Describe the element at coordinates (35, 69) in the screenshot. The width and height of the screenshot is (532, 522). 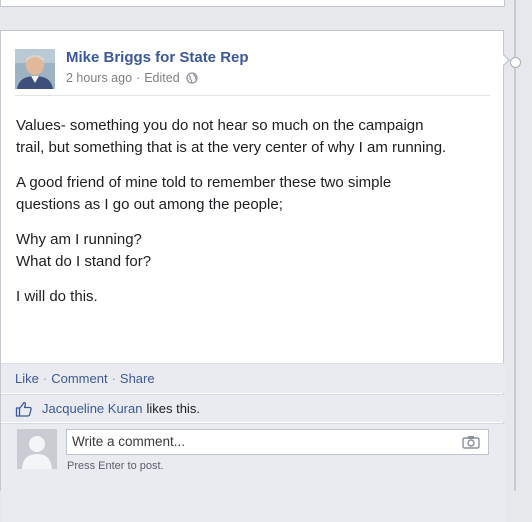
I see `author-avatar` at that location.